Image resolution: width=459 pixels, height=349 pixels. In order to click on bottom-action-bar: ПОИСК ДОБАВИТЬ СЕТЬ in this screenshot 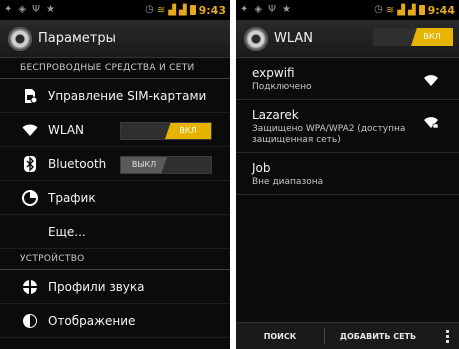, I will do `click(347, 335)`.